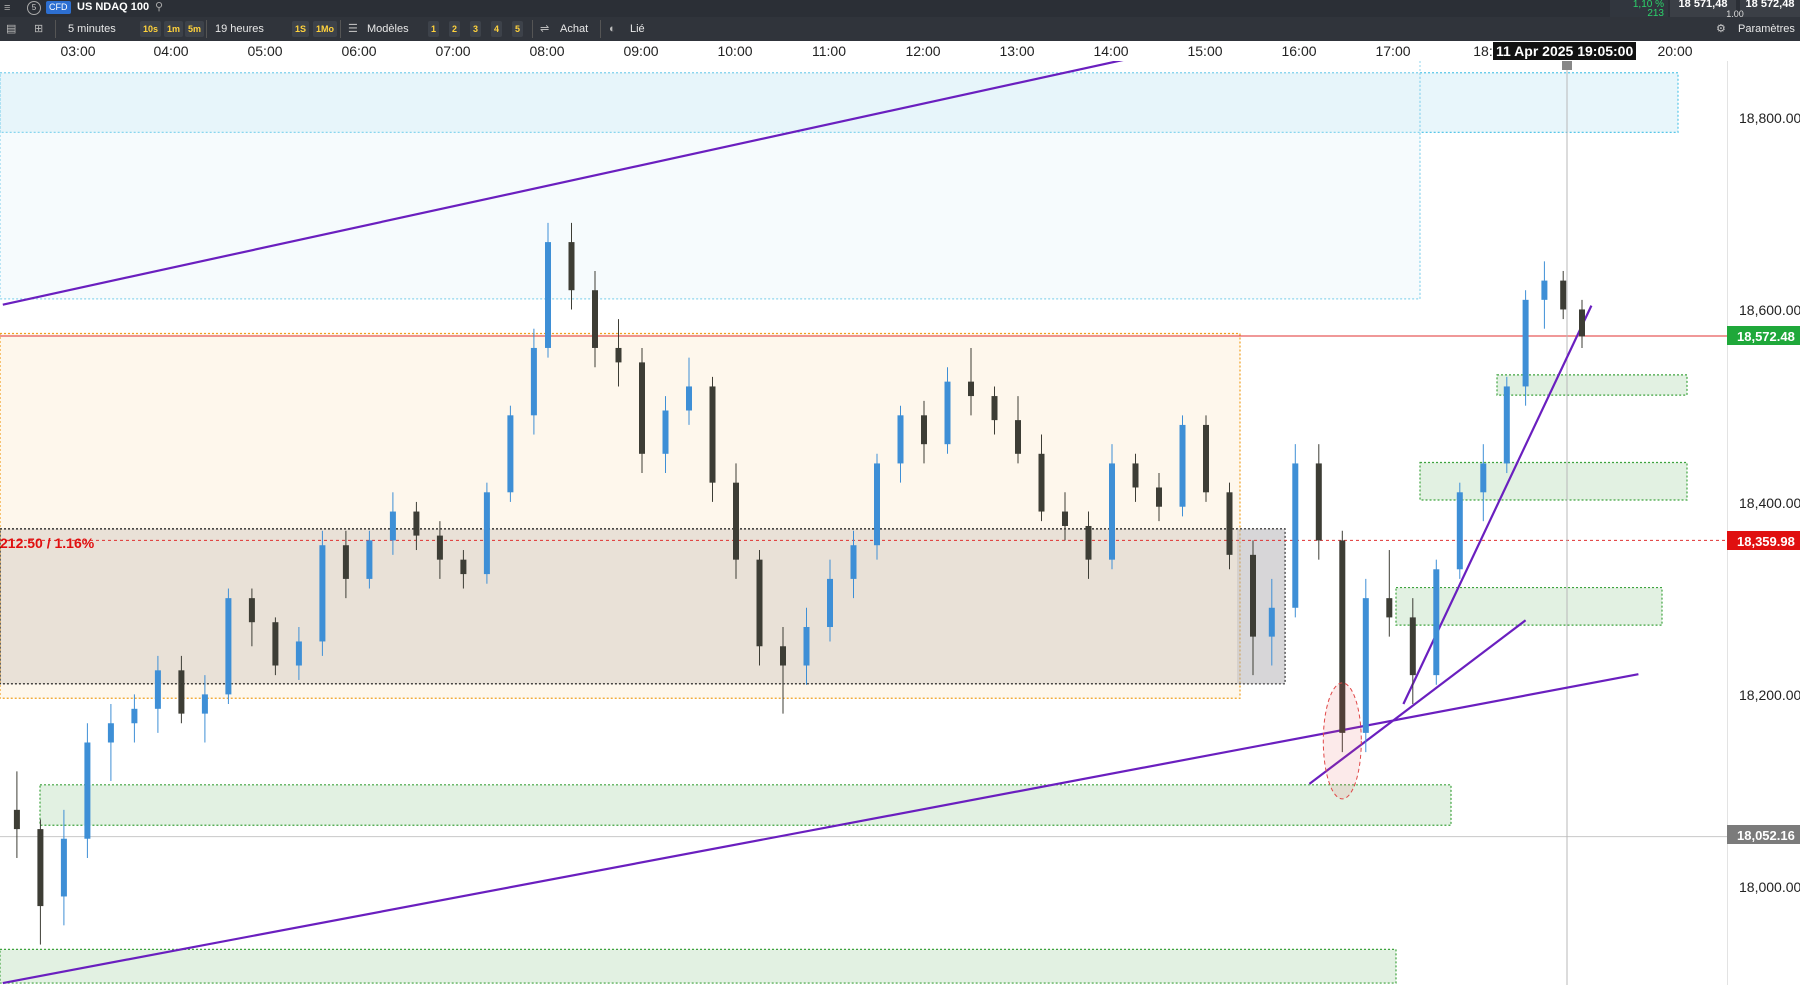  I want to click on time-tick-1400: 14:00, so click(1111, 51).